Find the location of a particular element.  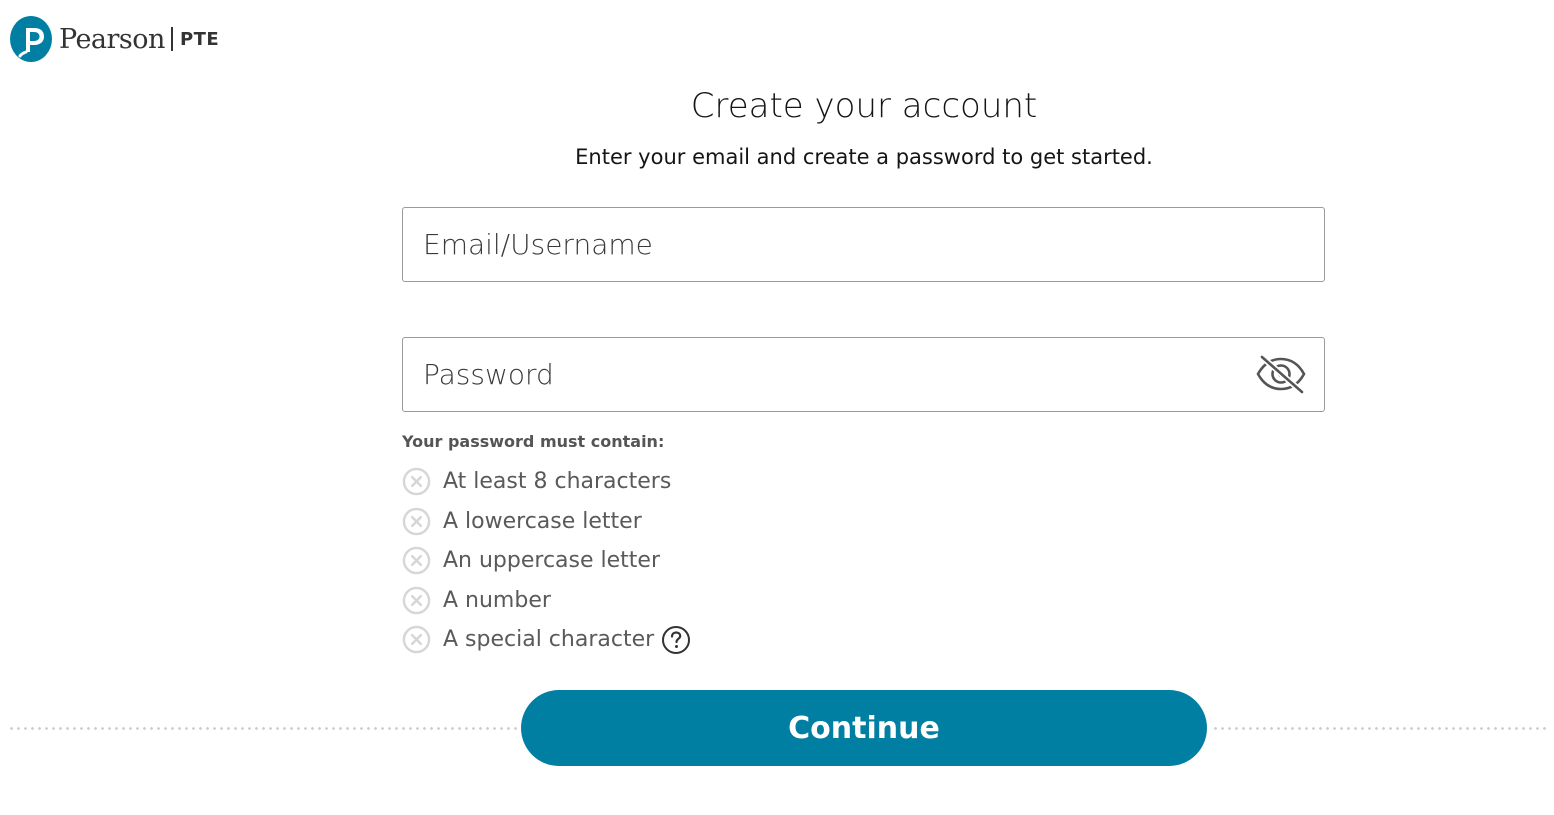

password-requirements-heading: Your password must contain: is located at coordinates (533, 441).